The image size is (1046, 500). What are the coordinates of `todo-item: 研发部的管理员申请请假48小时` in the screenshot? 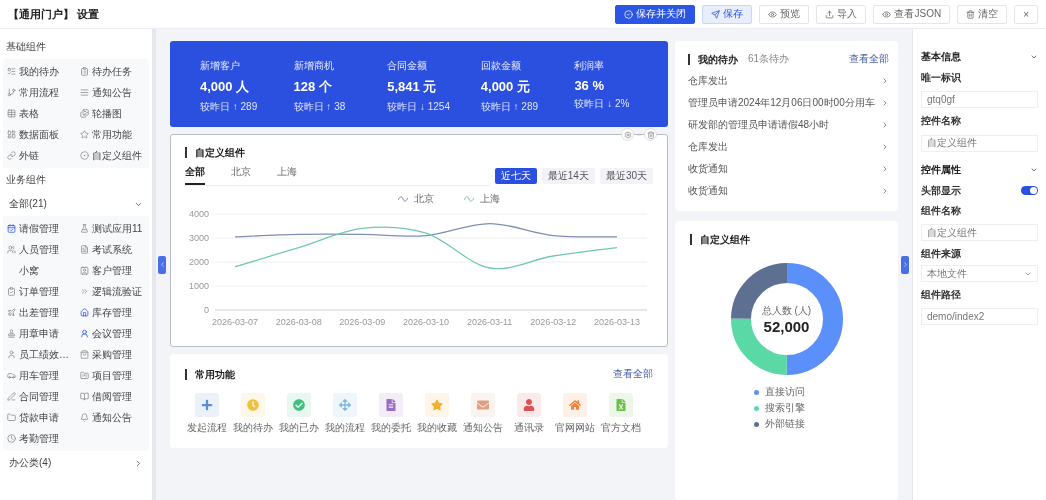 It's located at (788, 125).